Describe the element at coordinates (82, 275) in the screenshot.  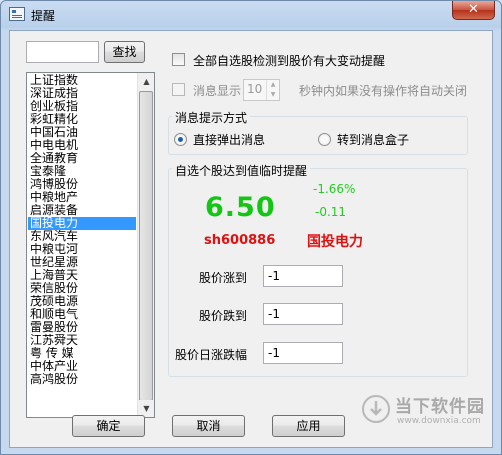
I see `stock-list-item: 上海普天` at that location.